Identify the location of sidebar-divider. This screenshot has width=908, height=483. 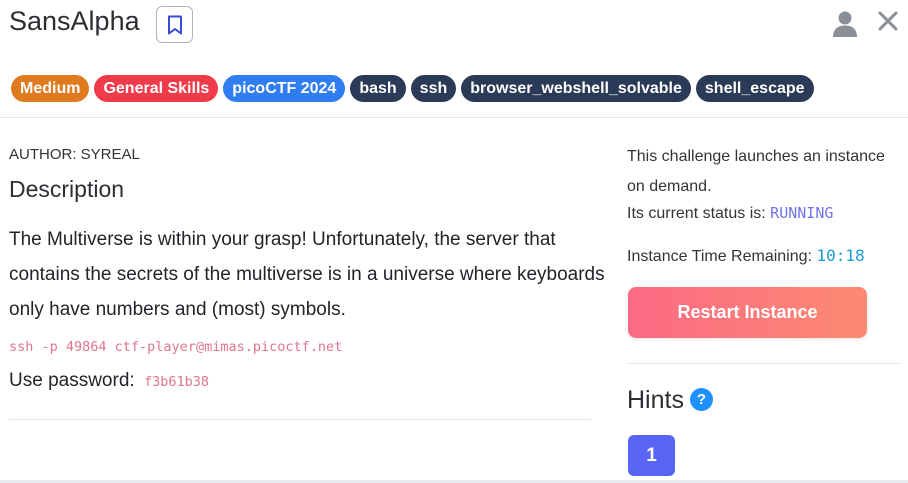
(763, 363).